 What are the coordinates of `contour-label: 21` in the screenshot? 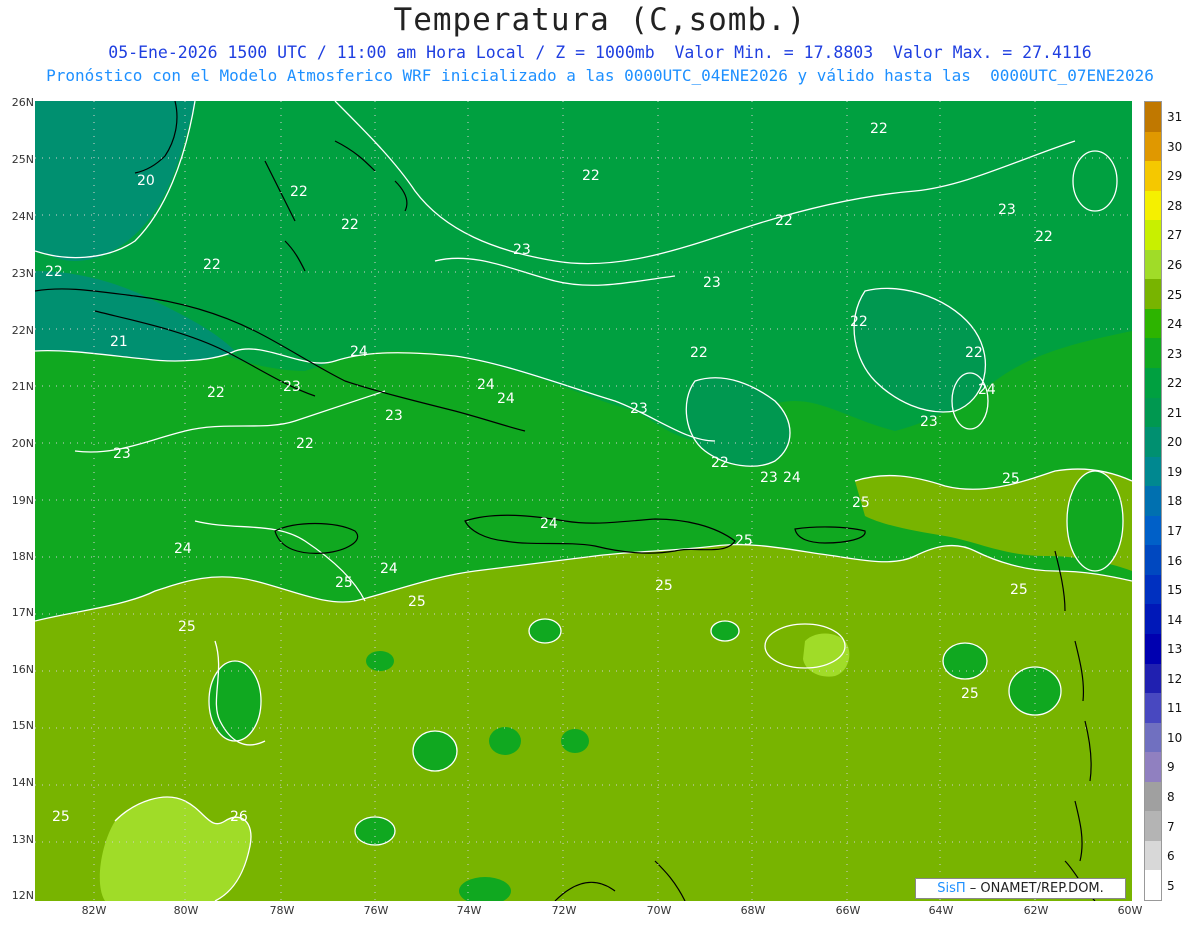 It's located at (119, 342).